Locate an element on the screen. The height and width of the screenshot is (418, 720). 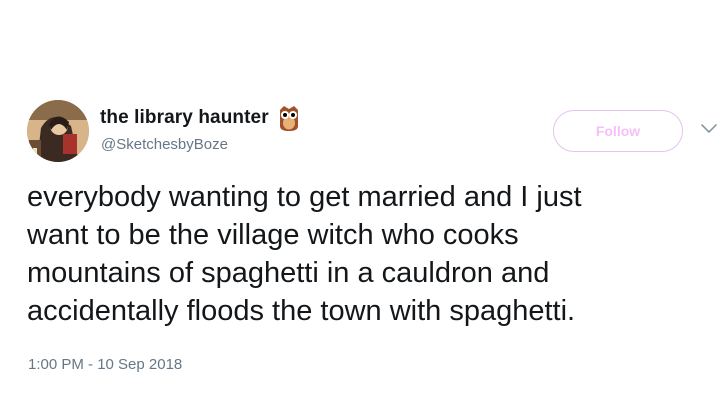
follow-button: Follow is located at coordinates (618, 131).